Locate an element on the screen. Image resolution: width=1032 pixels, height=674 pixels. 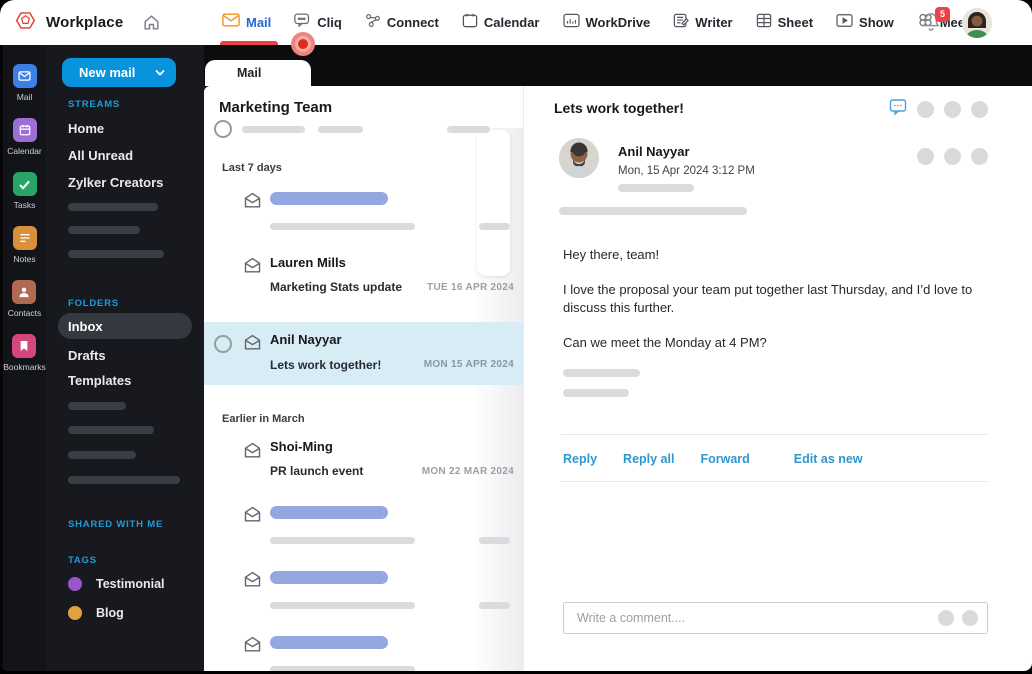
comment-input is located at coordinates (727, 618).